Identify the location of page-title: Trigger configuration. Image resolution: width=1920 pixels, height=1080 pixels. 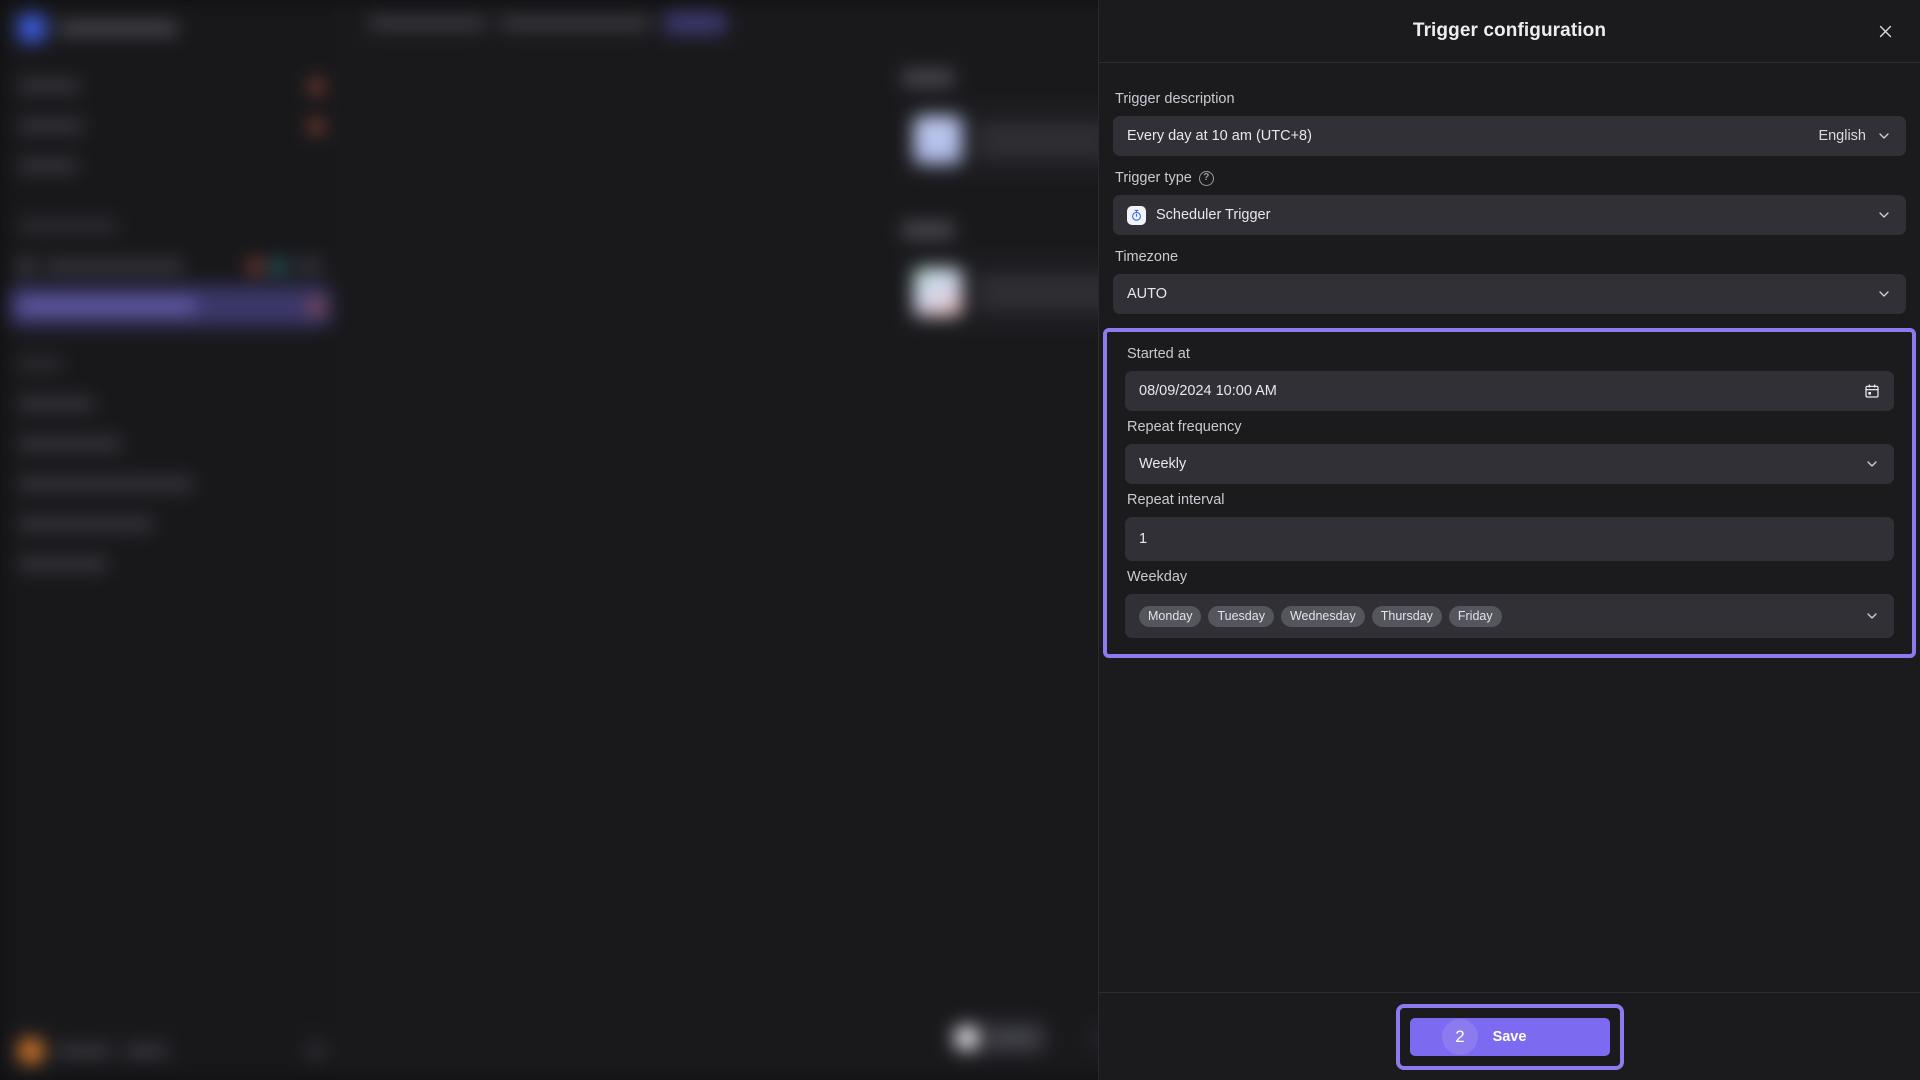
(1509, 30).